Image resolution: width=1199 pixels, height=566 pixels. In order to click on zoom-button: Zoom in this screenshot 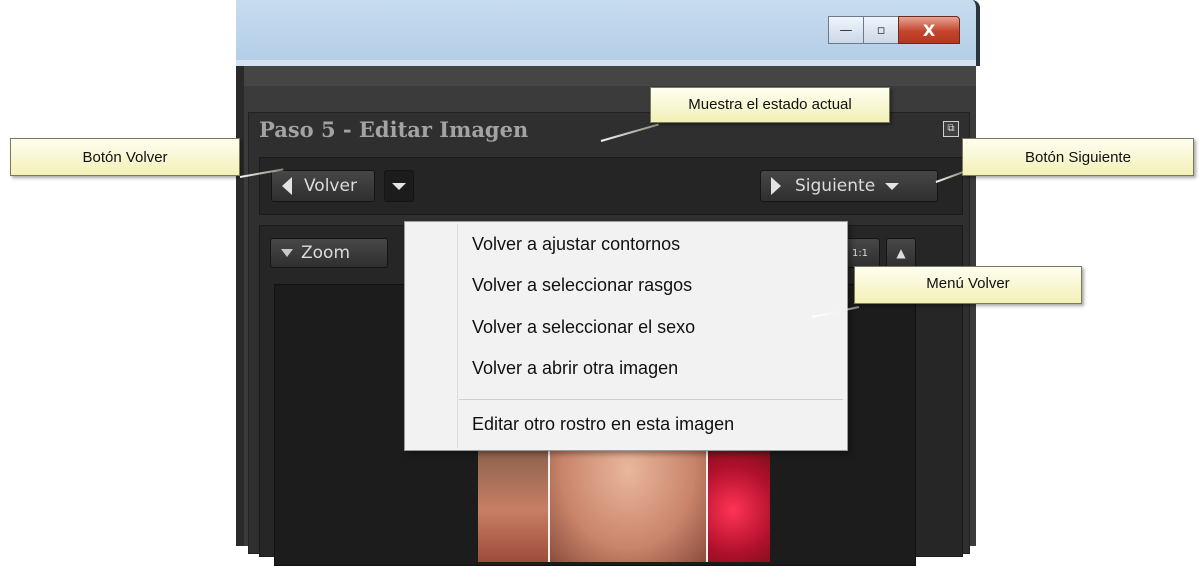, I will do `click(329, 253)`.